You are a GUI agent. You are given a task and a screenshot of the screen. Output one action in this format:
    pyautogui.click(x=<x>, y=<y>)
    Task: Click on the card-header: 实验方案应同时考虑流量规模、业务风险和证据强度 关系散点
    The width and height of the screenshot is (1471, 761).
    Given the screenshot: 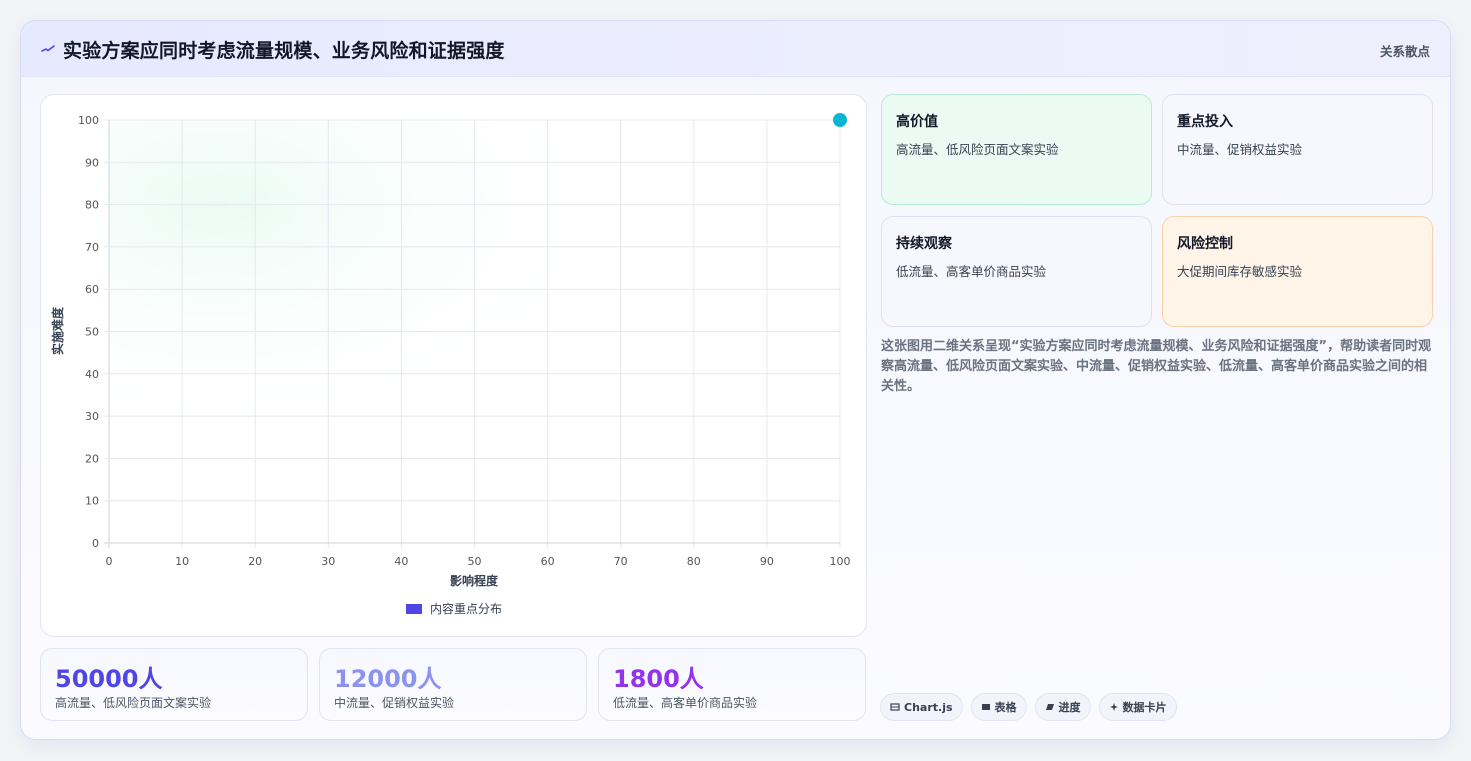 What is the action you would take?
    pyautogui.click(x=735, y=49)
    